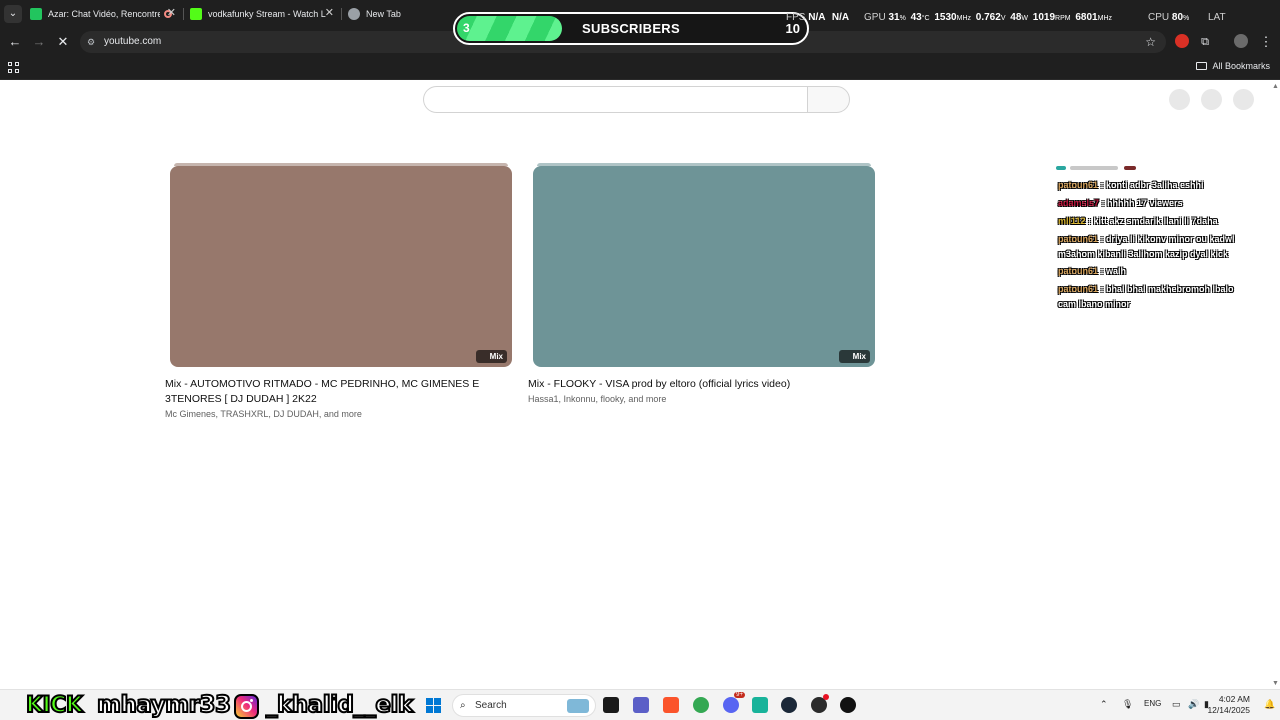 This screenshot has height=720, width=1280. What do you see at coordinates (1202, 66) in the screenshot?
I see `folder-icon` at bounding box center [1202, 66].